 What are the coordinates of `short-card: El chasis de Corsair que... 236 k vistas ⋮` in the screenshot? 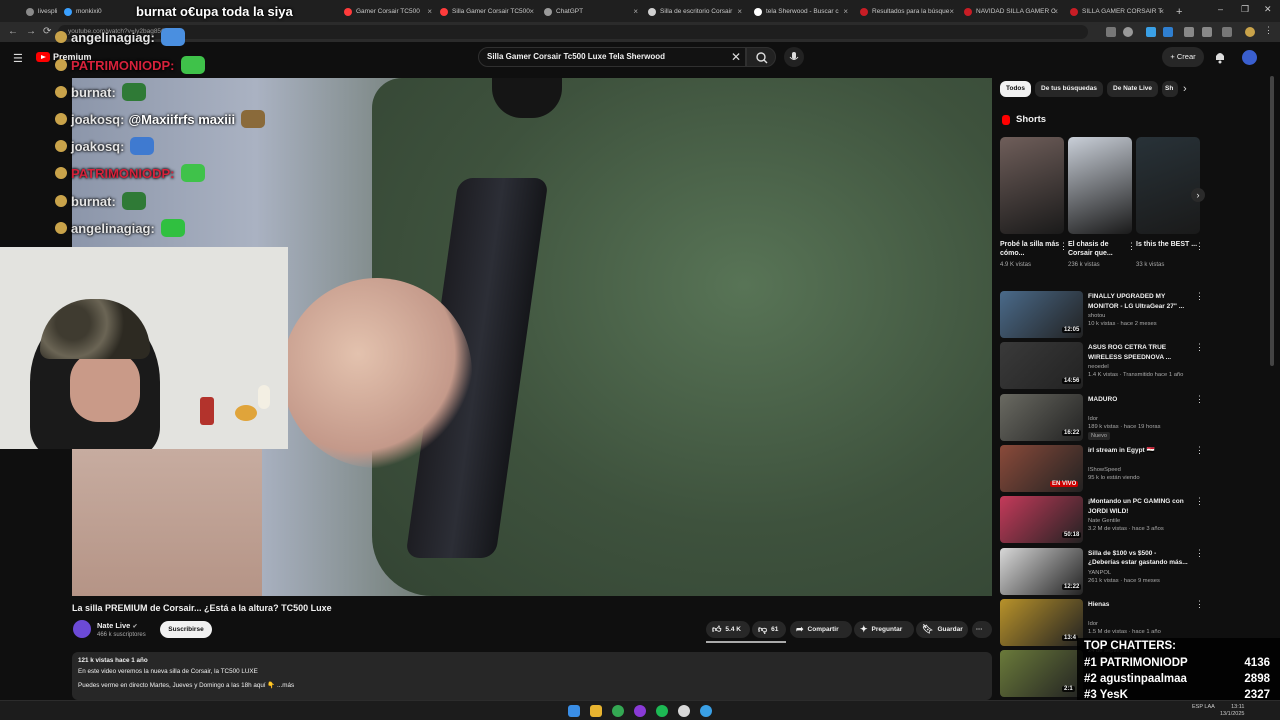 It's located at (1102, 202).